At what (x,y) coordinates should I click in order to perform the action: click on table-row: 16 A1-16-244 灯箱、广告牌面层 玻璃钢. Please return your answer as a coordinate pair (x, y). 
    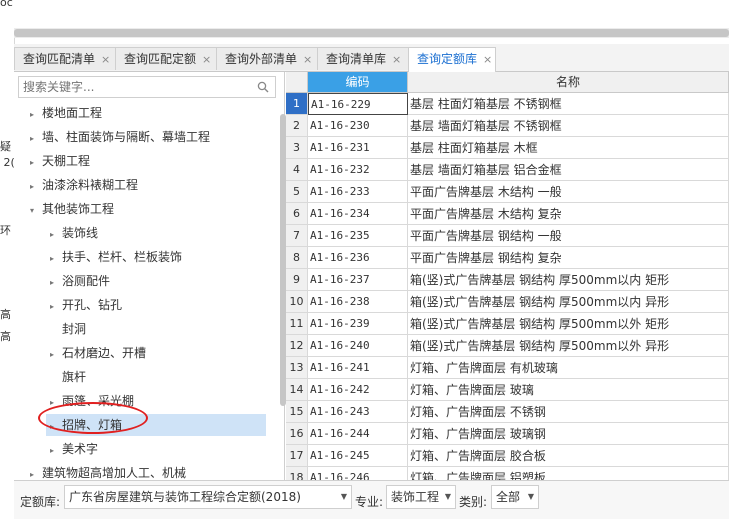
    Looking at the image, I should click on (507, 434).